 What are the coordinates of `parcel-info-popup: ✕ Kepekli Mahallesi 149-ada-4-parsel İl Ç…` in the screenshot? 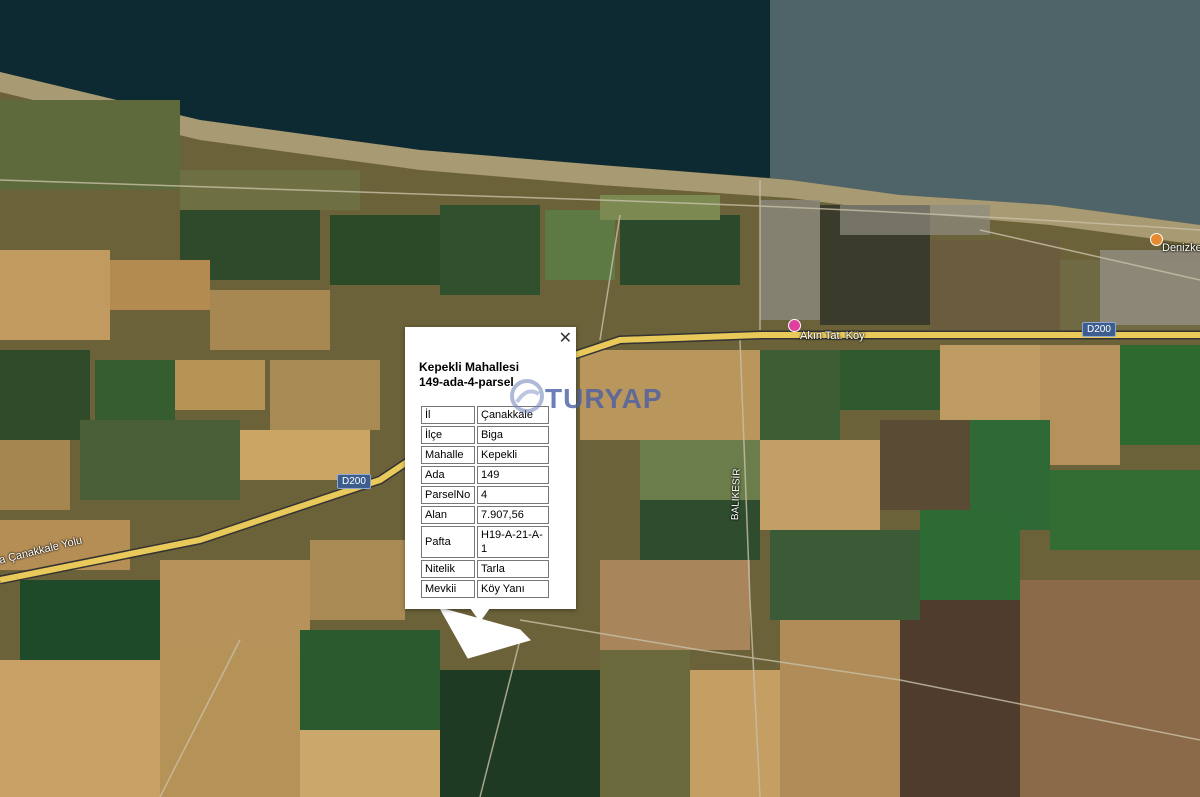 It's located at (490, 468).